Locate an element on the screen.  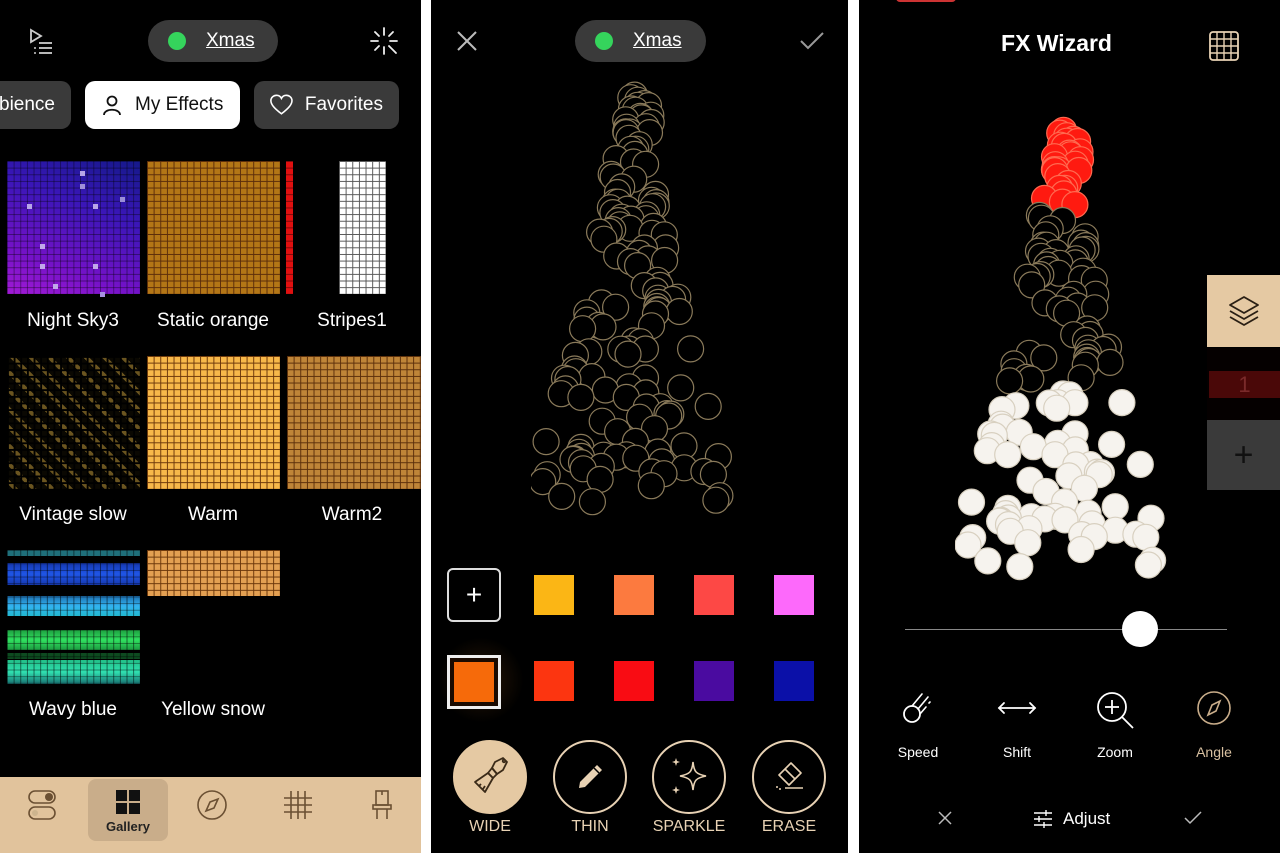
tab-ambience: bience is located at coordinates (35, 105).